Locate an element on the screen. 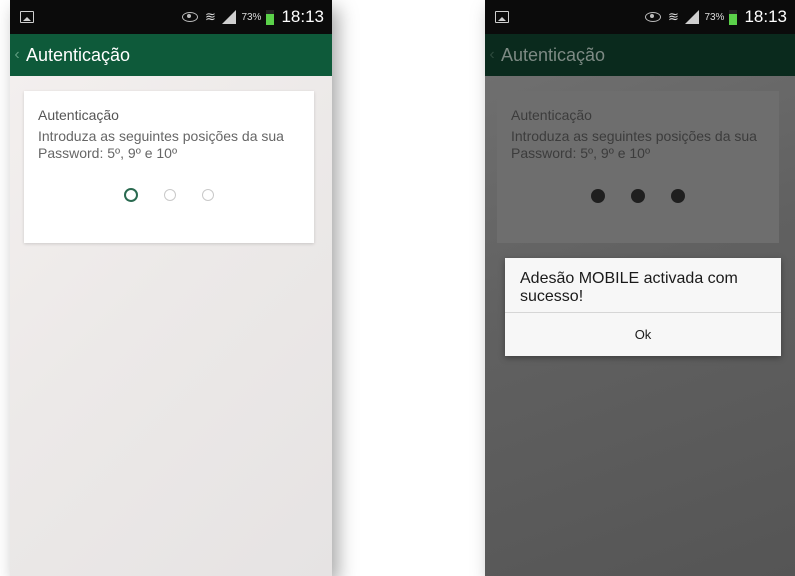  dialog-message: Adesão MOBILE activada com sucesso! is located at coordinates (629, 287).